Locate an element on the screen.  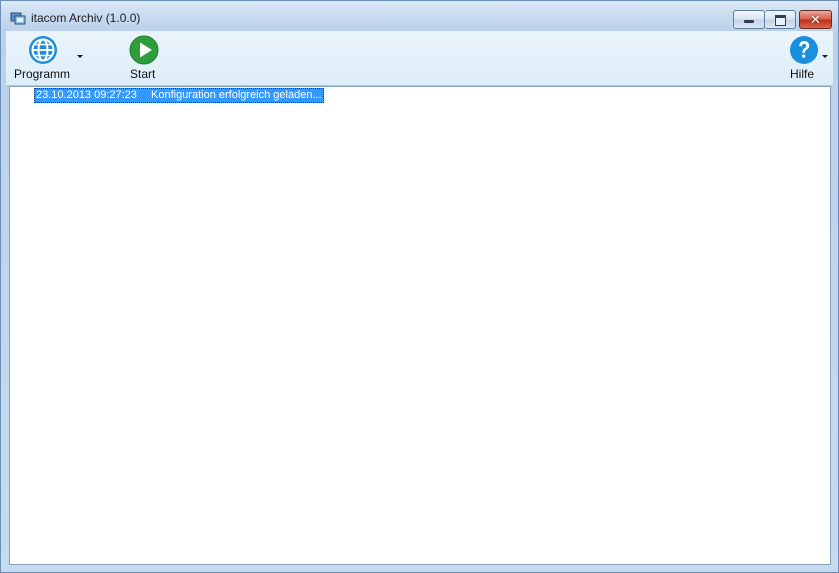
hilfe-button: Hilfe is located at coordinates (808, 58).